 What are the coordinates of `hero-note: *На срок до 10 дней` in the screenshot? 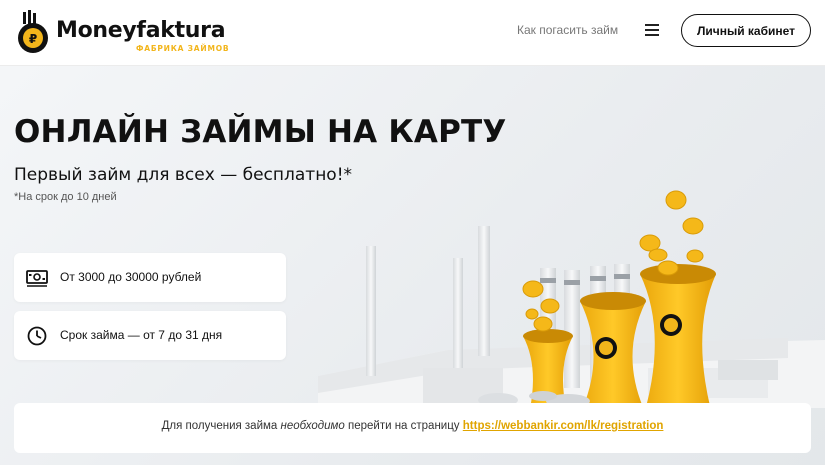 It's located at (65, 197).